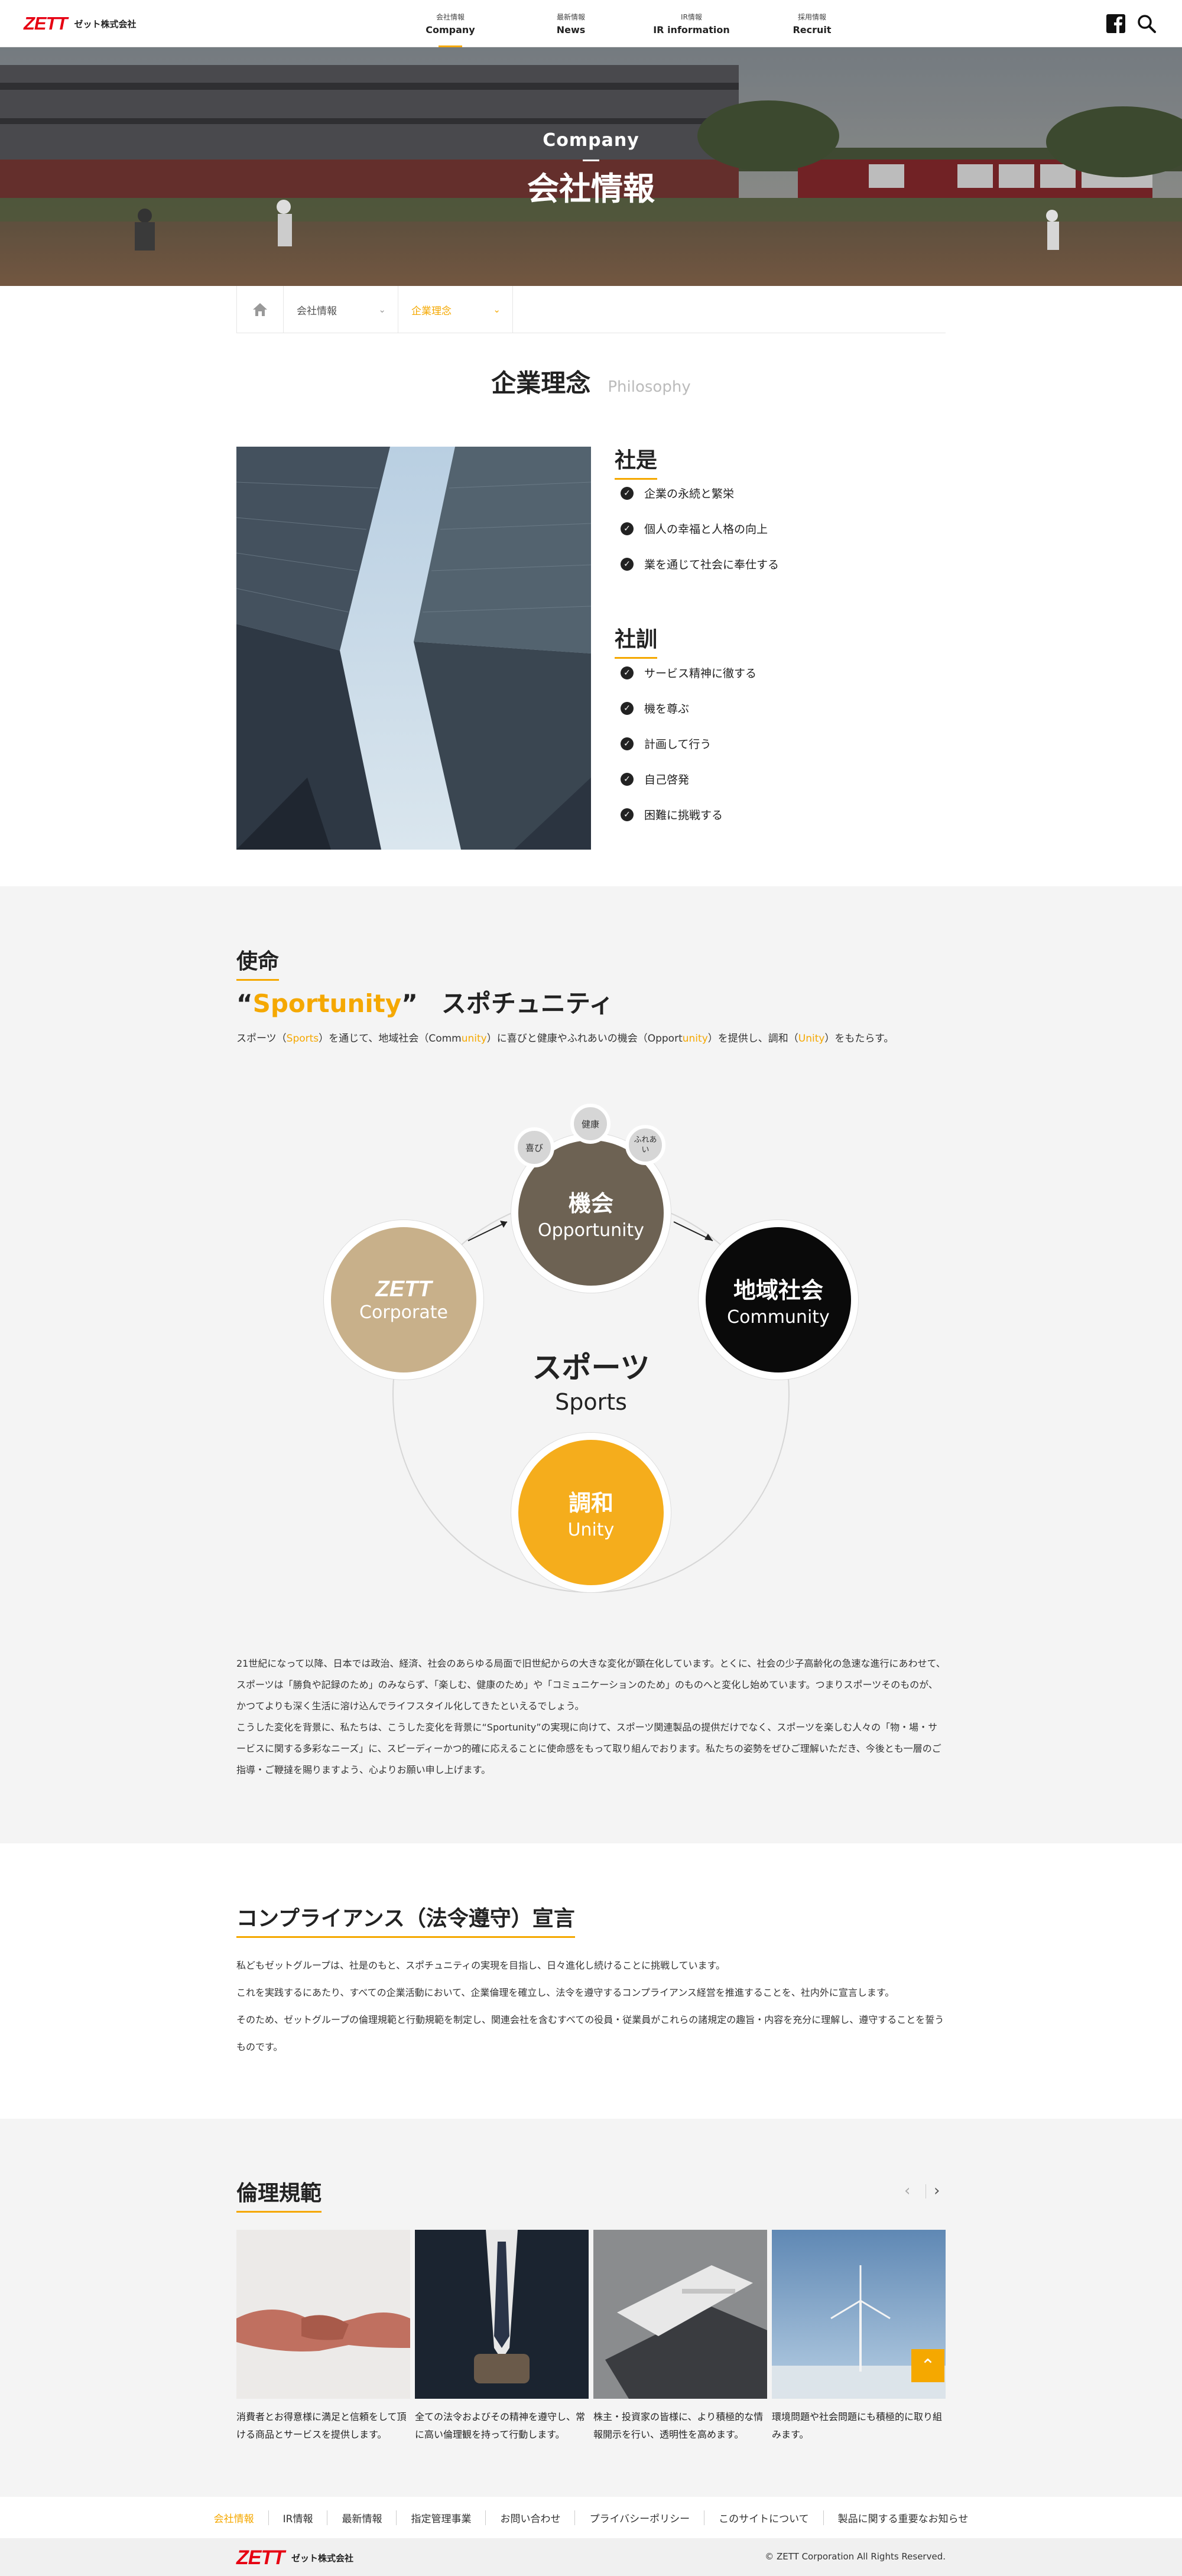 The height and width of the screenshot is (2576, 1182). I want to click on footer-logo: ZETT ゼット株式会社, so click(294, 2558).